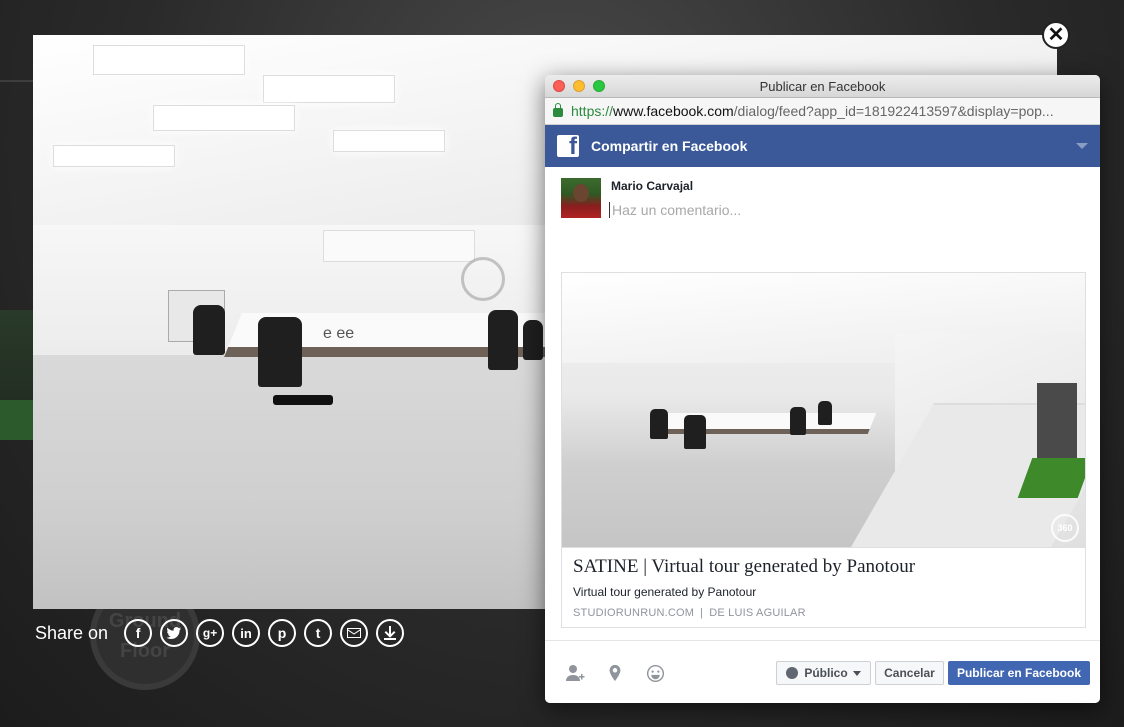  What do you see at coordinates (581, 198) in the screenshot?
I see `avatar` at bounding box center [581, 198].